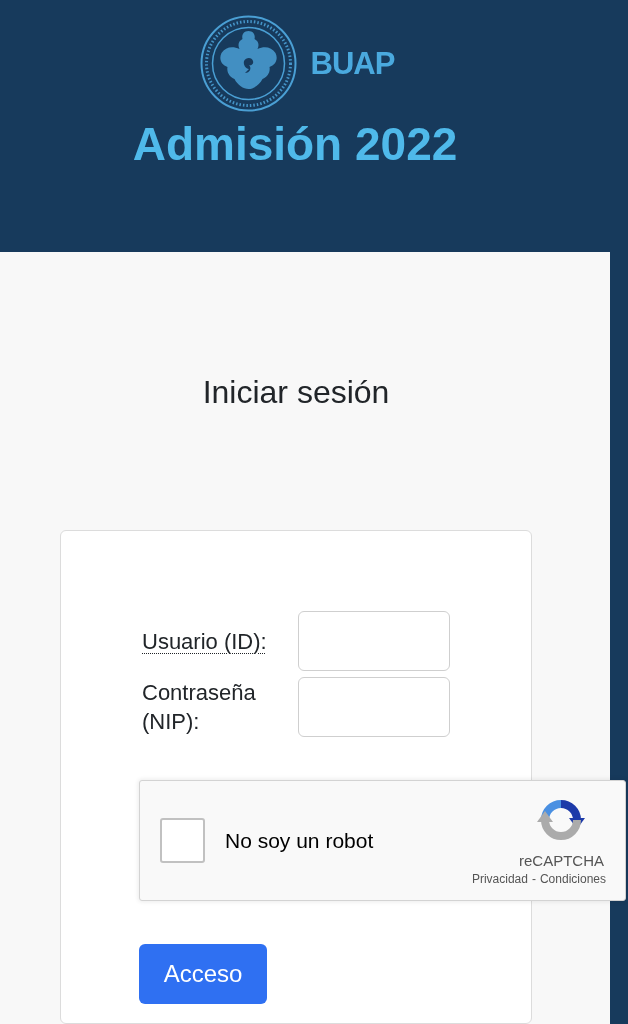 This screenshot has height=1024, width=628. Describe the element at coordinates (296, 392) in the screenshot. I see `login-heading: Iniciar sesión` at that location.